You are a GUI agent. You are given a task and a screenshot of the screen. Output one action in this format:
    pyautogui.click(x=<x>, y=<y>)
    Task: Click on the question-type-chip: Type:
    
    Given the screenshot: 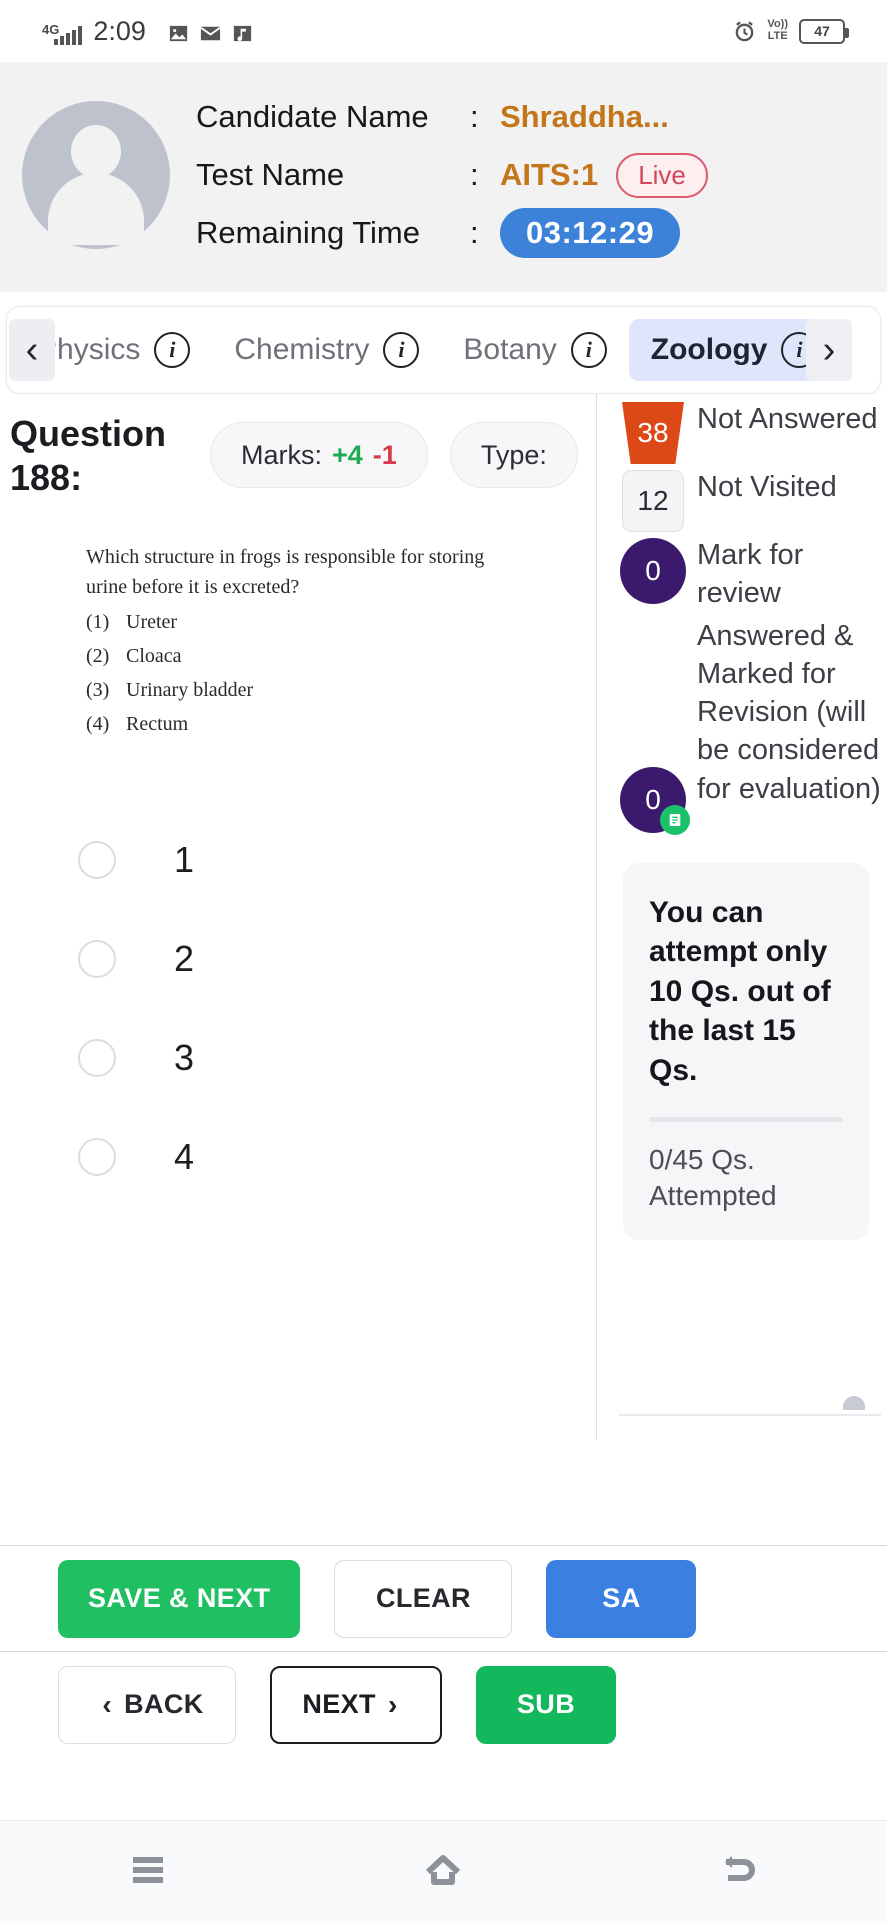 What is the action you would take?
    pyautogui.click(x=513, y=455)
    